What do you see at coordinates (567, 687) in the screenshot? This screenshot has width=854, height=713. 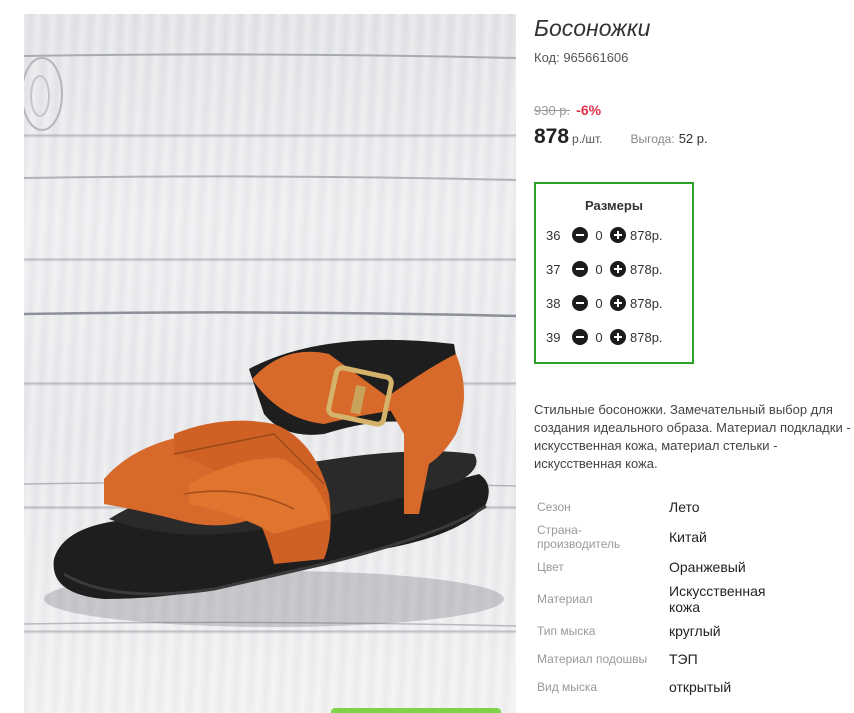 I see `spec-label: Вид мыска` at bounding box center [567, 687].